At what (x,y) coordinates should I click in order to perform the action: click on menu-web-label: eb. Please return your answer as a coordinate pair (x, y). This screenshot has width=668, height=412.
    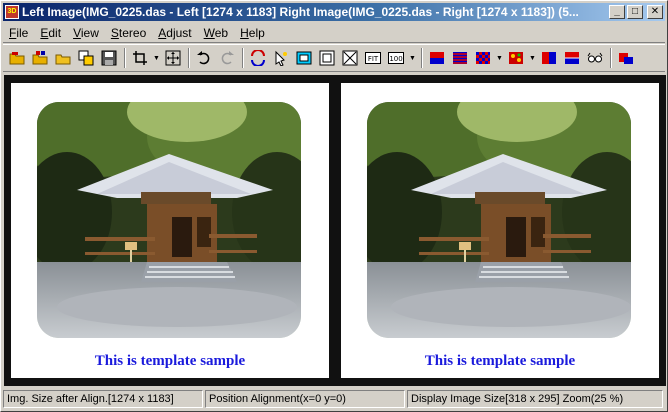
    Looking at the image, I should click on (221, 32).